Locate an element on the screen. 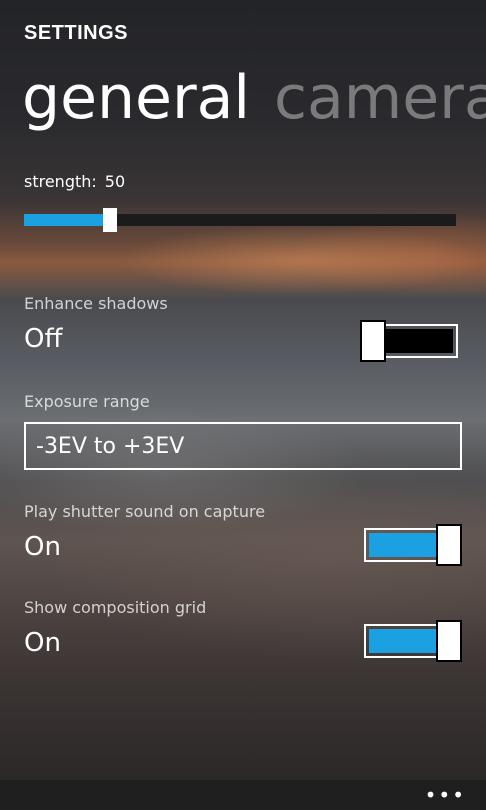 The width and height of the screenshot is (486, 810). exposure-range-picker: -3EV to +3EV is located at coordinates (243, 446).